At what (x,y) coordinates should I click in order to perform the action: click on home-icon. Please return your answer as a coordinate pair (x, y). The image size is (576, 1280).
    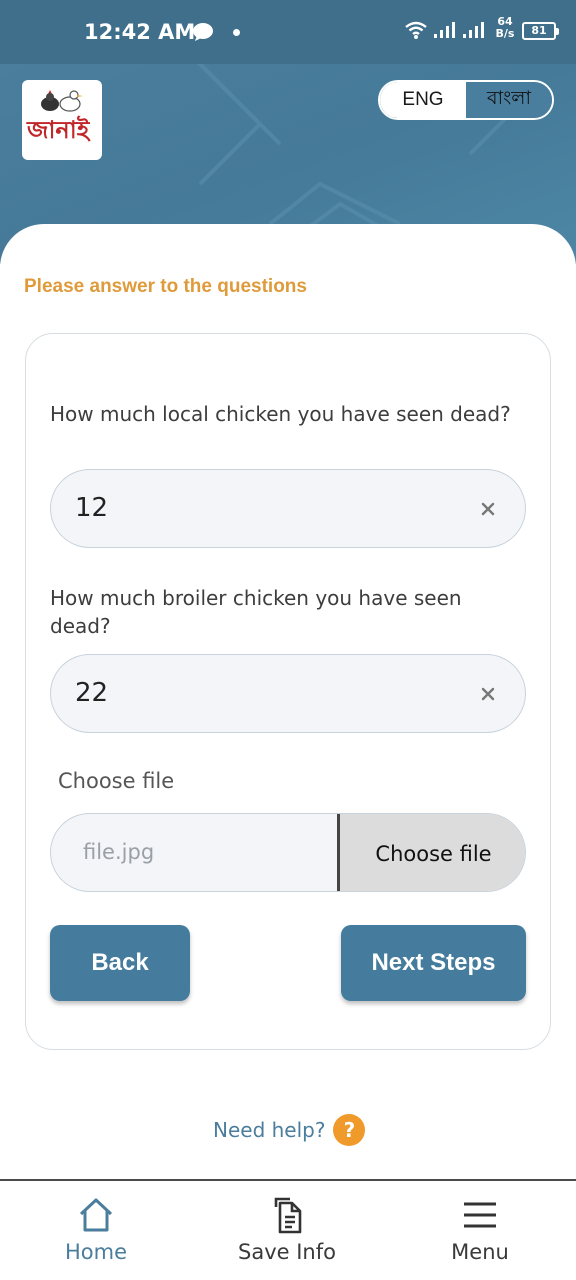
    Looking at the image, I should click on (96, 1215).